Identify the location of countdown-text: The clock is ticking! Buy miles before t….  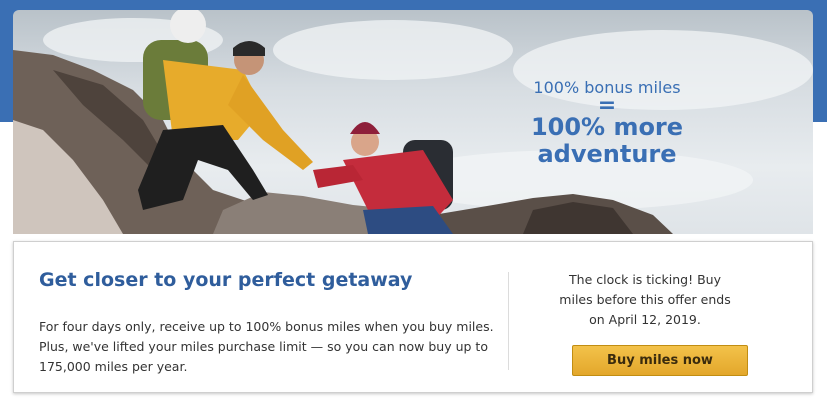
(645, 299).